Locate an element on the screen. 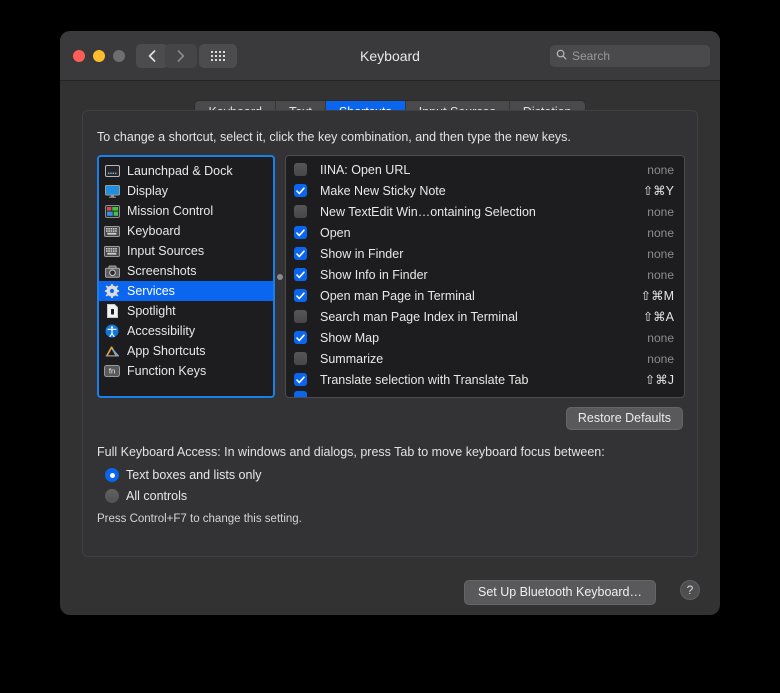  category-label: Services is located at coordinates (151, 291).